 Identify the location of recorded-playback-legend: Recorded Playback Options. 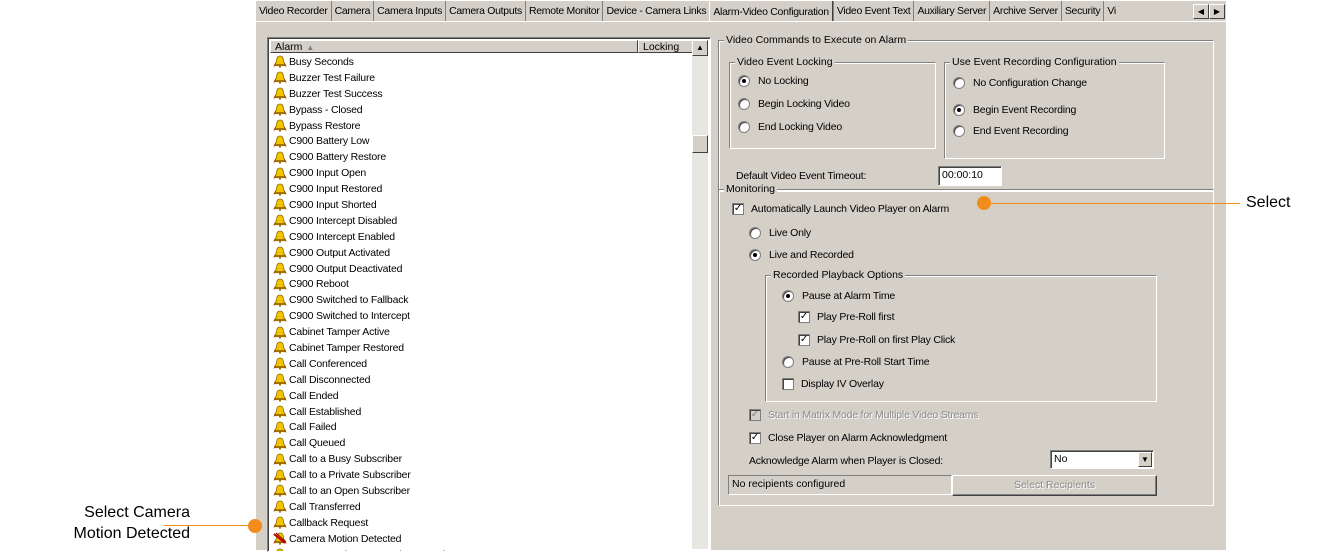
(838, 275).